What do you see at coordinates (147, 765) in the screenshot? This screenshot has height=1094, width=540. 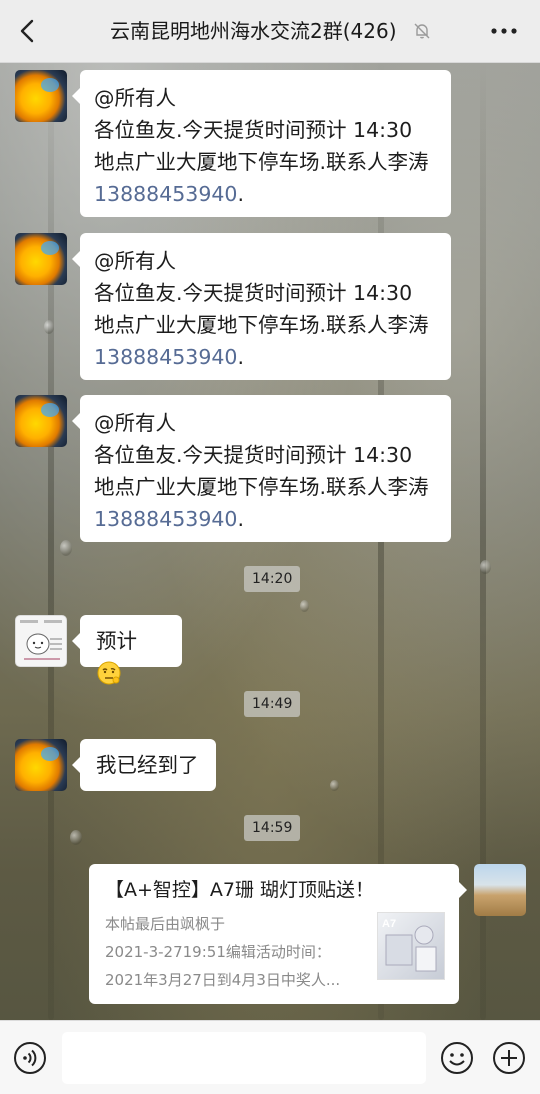 I see `message-text: 我已经到了` at bounding box center [147, 765].